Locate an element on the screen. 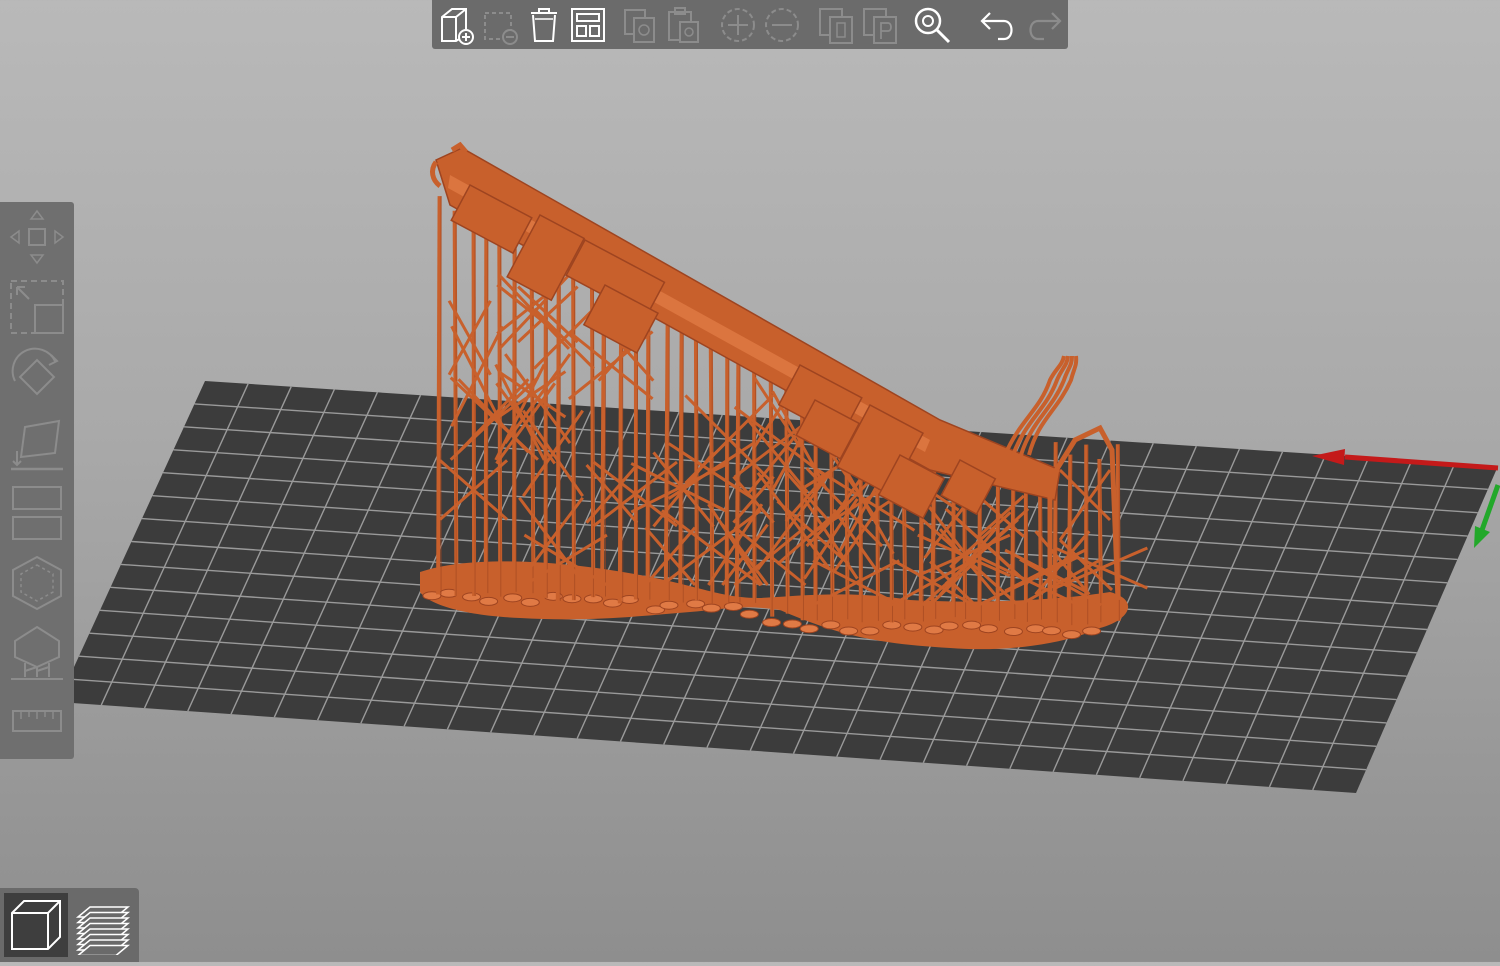 Image resolution: width=1500 pixels, height=966 pixels. paste-button is located at coordinates (684, 25).